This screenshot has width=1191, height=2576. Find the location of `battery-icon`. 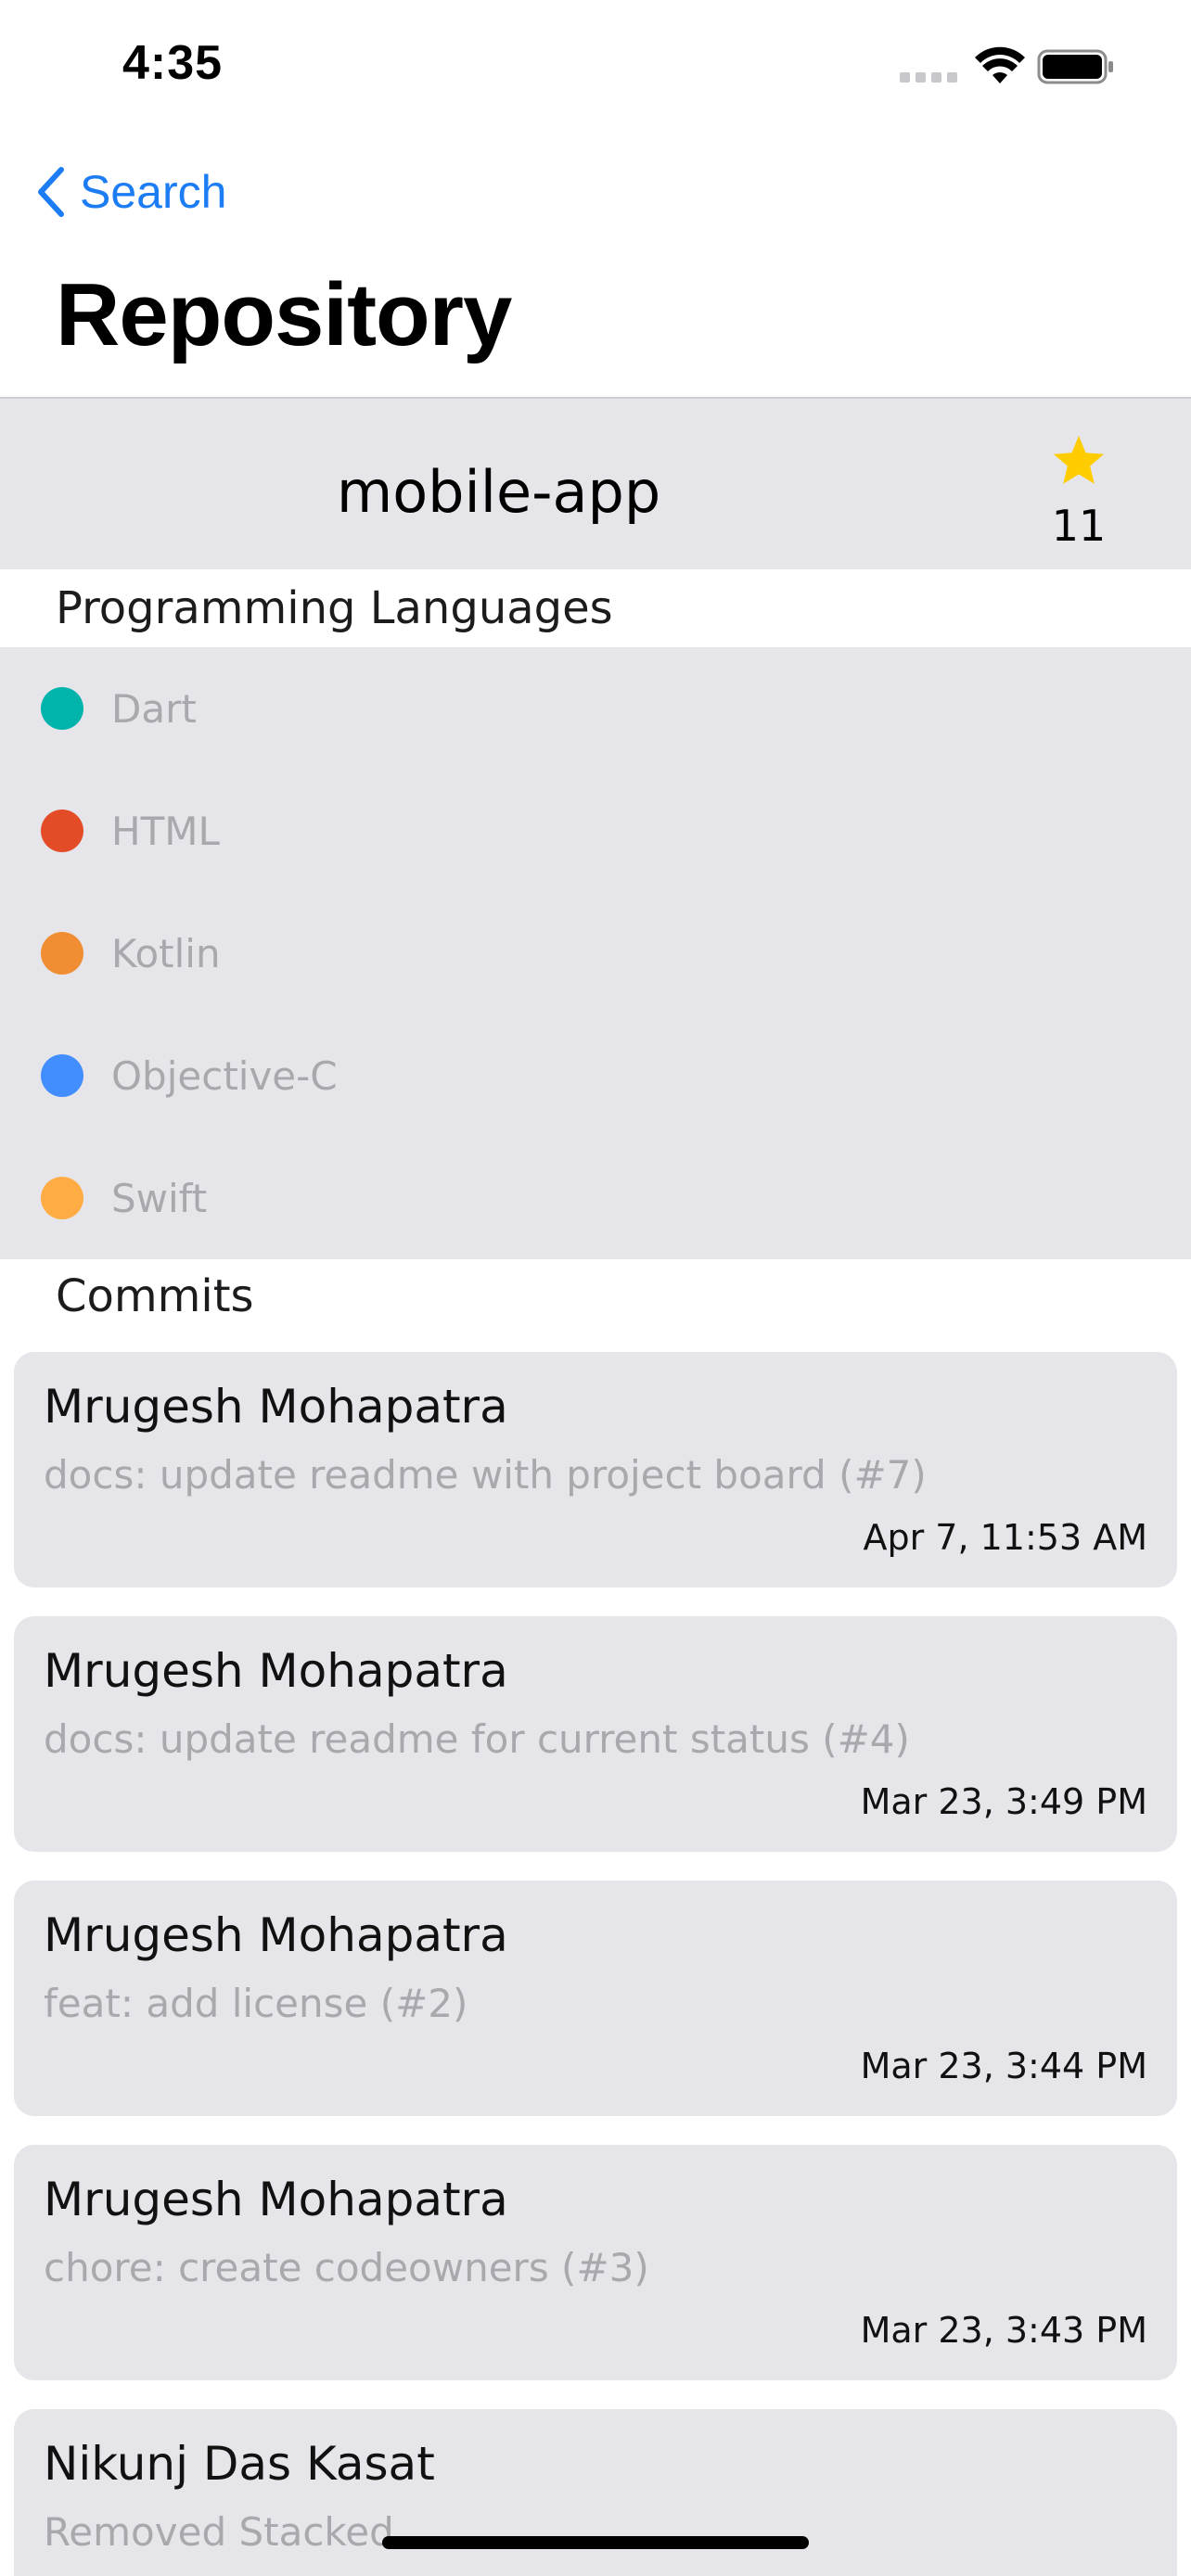

battery-icon is located at coordinates (1075, 66).